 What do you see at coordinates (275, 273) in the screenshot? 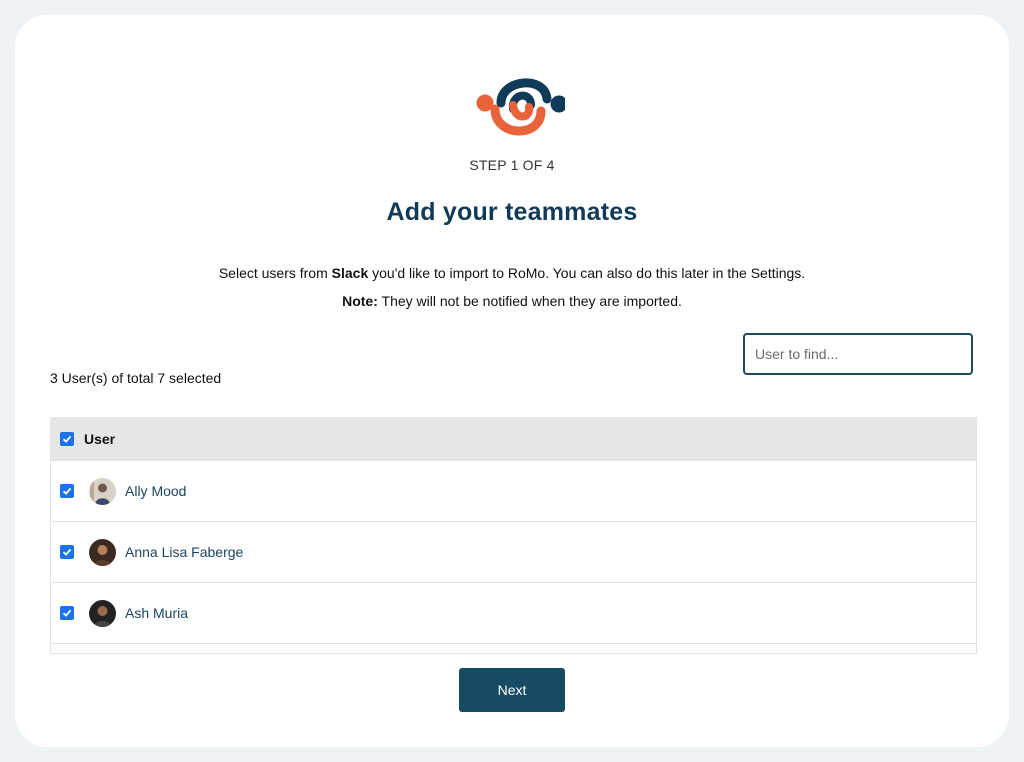
I see `description-prefix: Select users from` at bounding box center [275, 273].